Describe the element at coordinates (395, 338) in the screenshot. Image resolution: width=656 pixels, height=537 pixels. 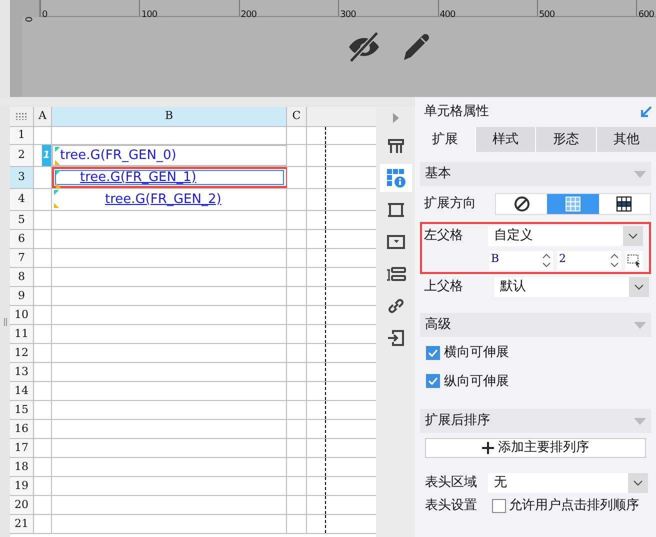
I see `import-icon` at that location.